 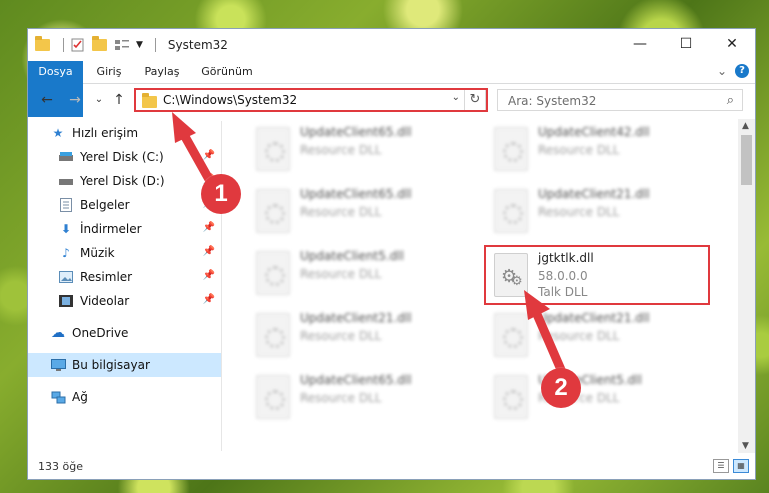 I want to click on scroll-up-icon: ▲, so click(x=745, y=126).